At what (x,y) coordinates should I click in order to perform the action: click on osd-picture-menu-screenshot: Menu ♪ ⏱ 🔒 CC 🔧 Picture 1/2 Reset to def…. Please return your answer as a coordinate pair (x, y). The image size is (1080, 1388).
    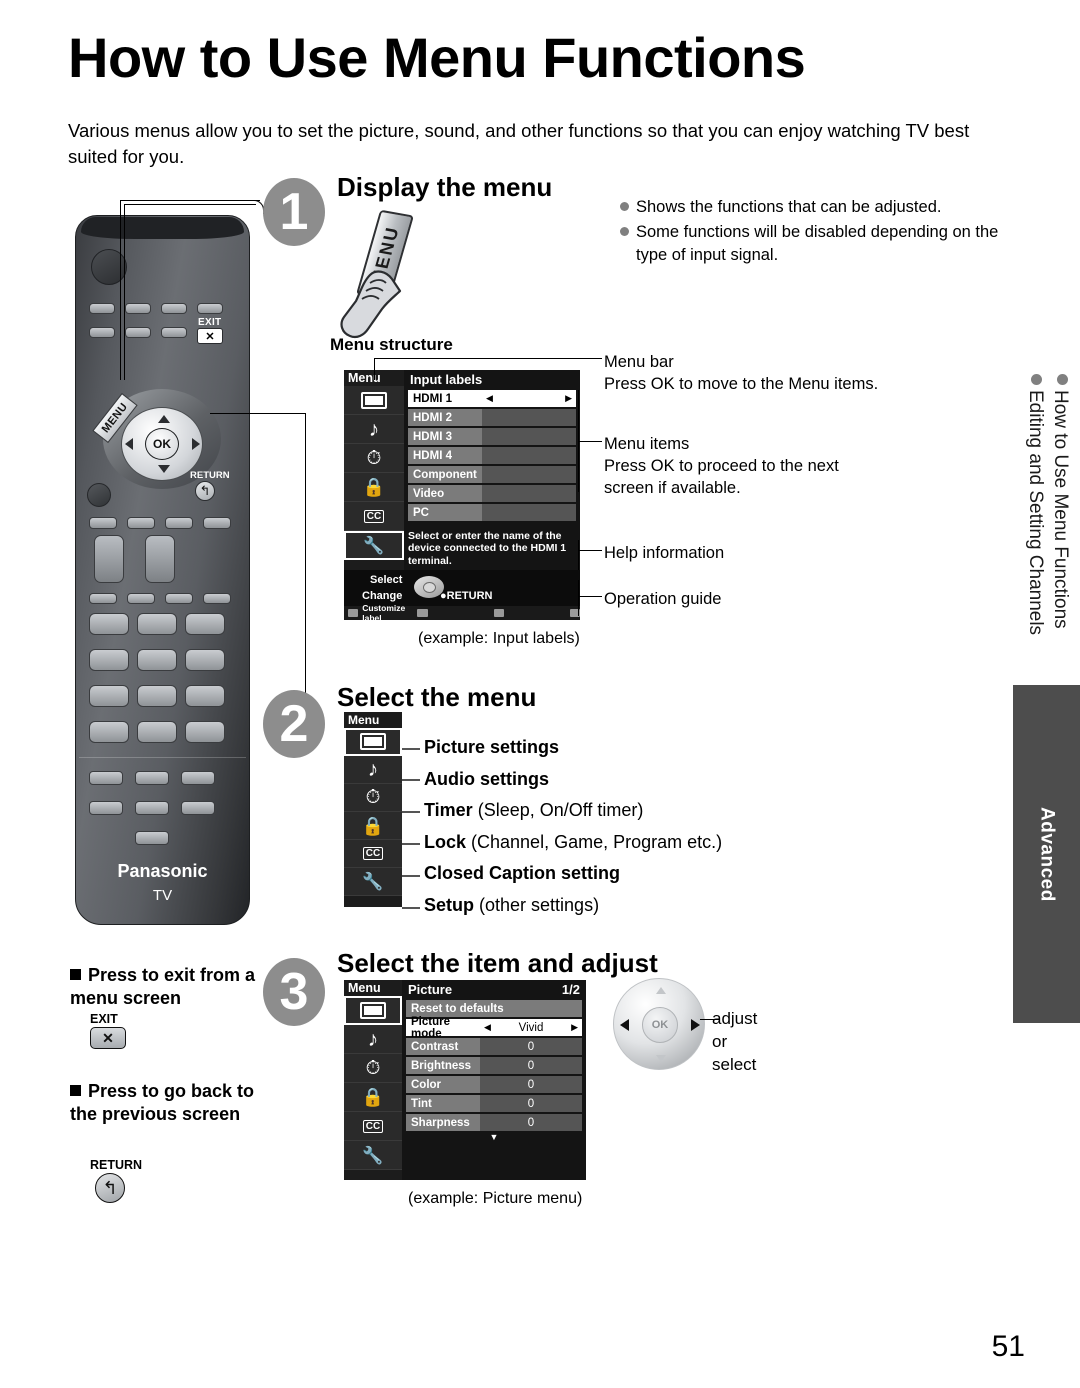
    Looking at the image, I should click on (465, 1080).